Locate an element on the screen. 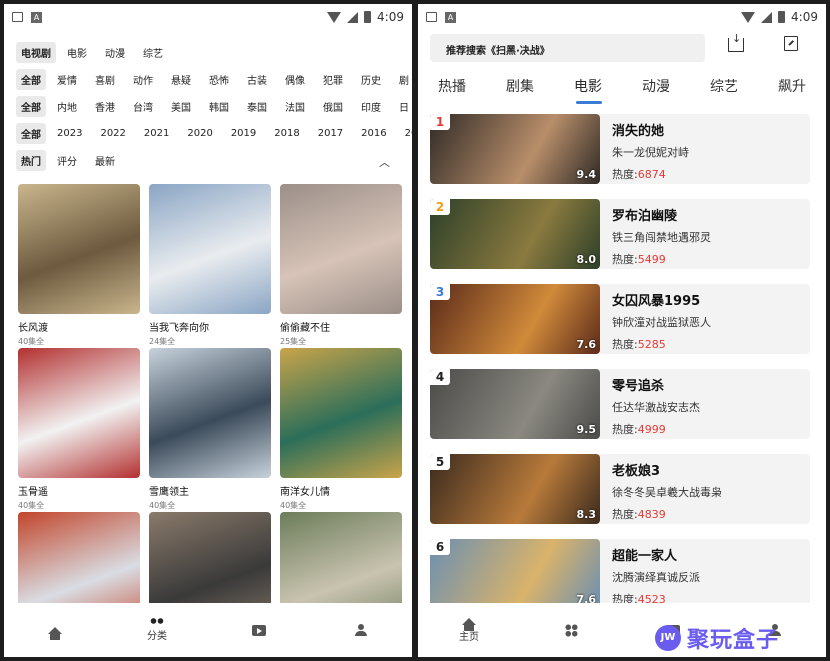  year-chip: 2016 is located at coordinates (373, 133).